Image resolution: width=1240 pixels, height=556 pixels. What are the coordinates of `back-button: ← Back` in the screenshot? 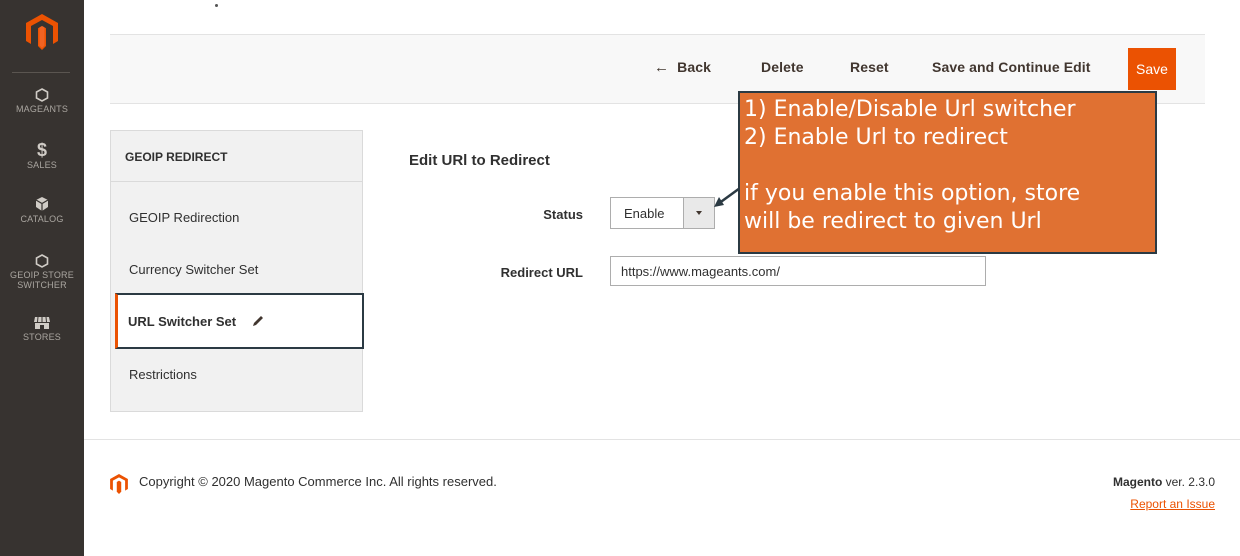 It's located at (682, 67).